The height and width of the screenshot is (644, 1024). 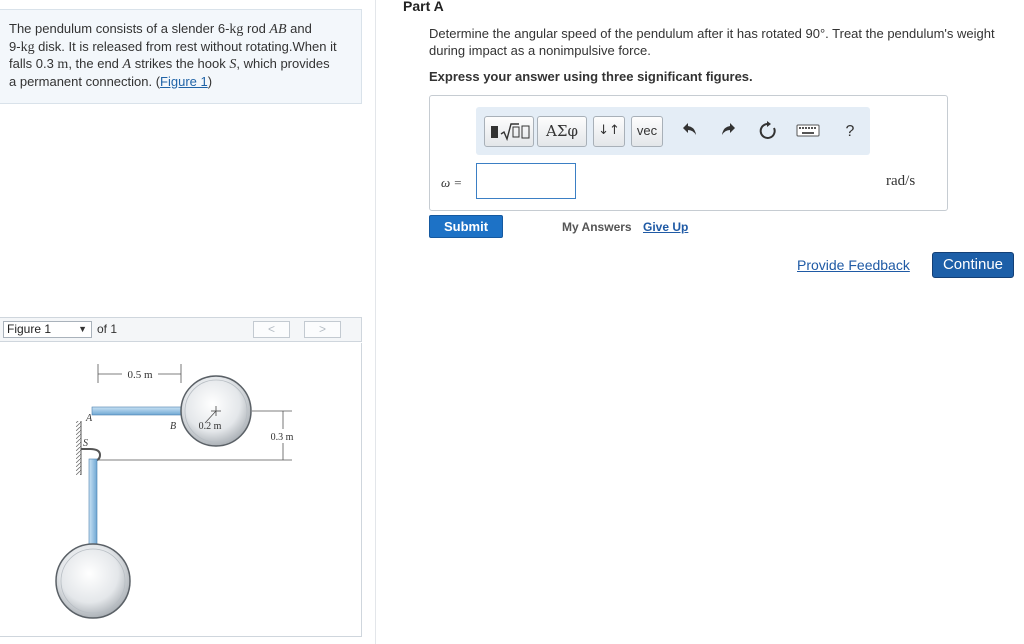 What do you see at coordinates (728, 129) in the screenshot?
I see `redo-icon` at bounding box center [728, 129].